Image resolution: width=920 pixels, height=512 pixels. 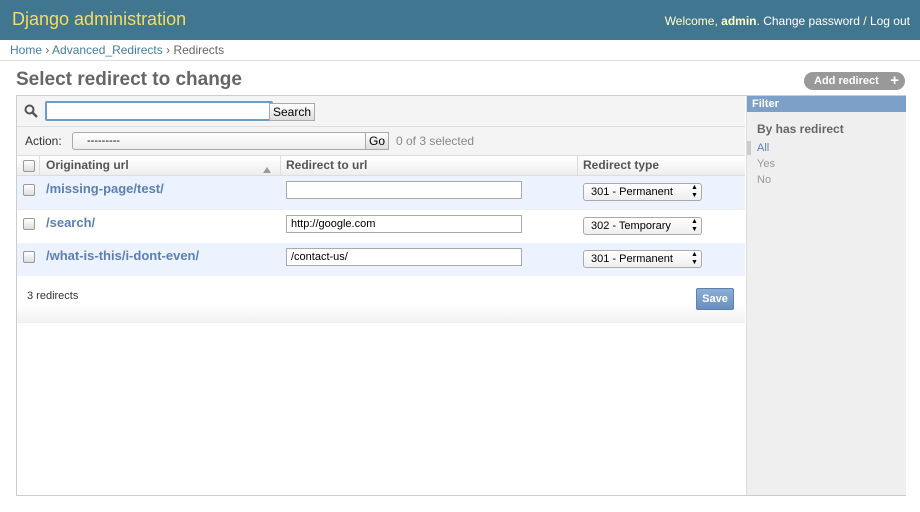 I want to click on filter-option-no: No, so click(x=764, y=180).